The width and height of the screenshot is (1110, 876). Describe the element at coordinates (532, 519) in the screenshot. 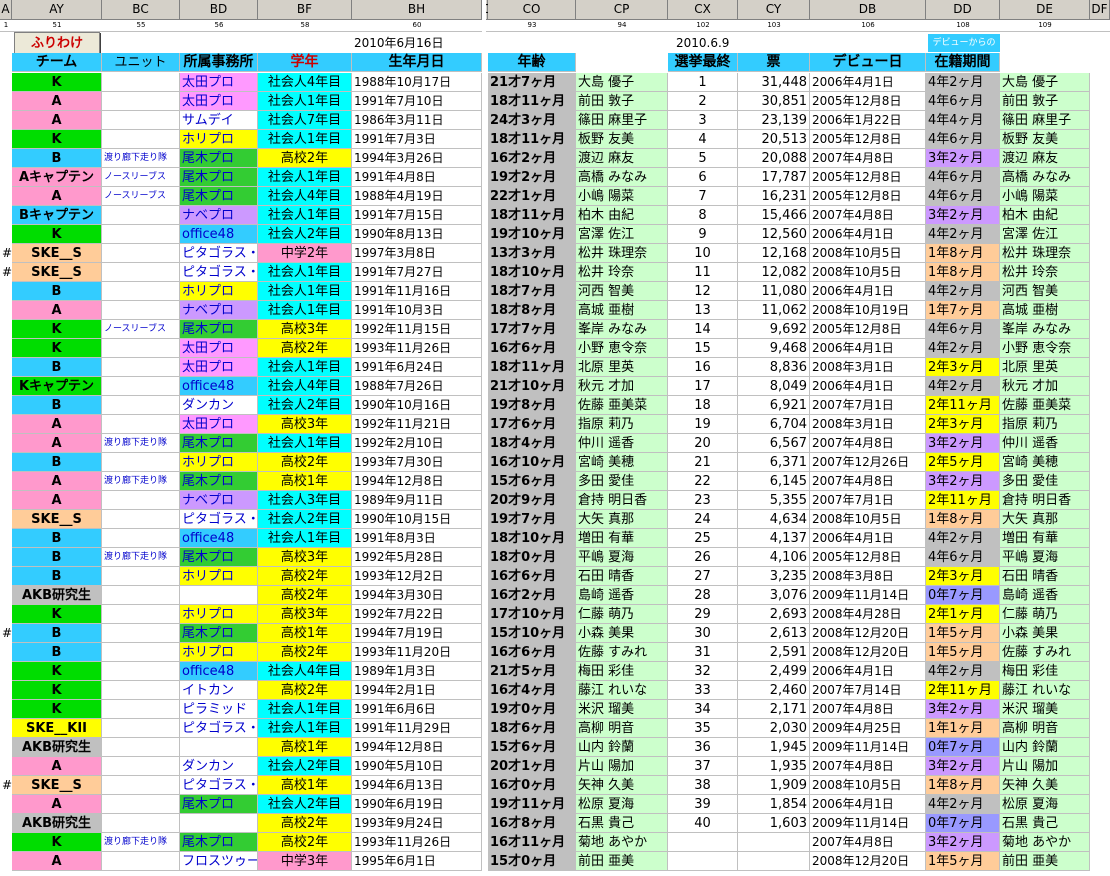

I see `age-cell: 19才7ヶ月` at that location.